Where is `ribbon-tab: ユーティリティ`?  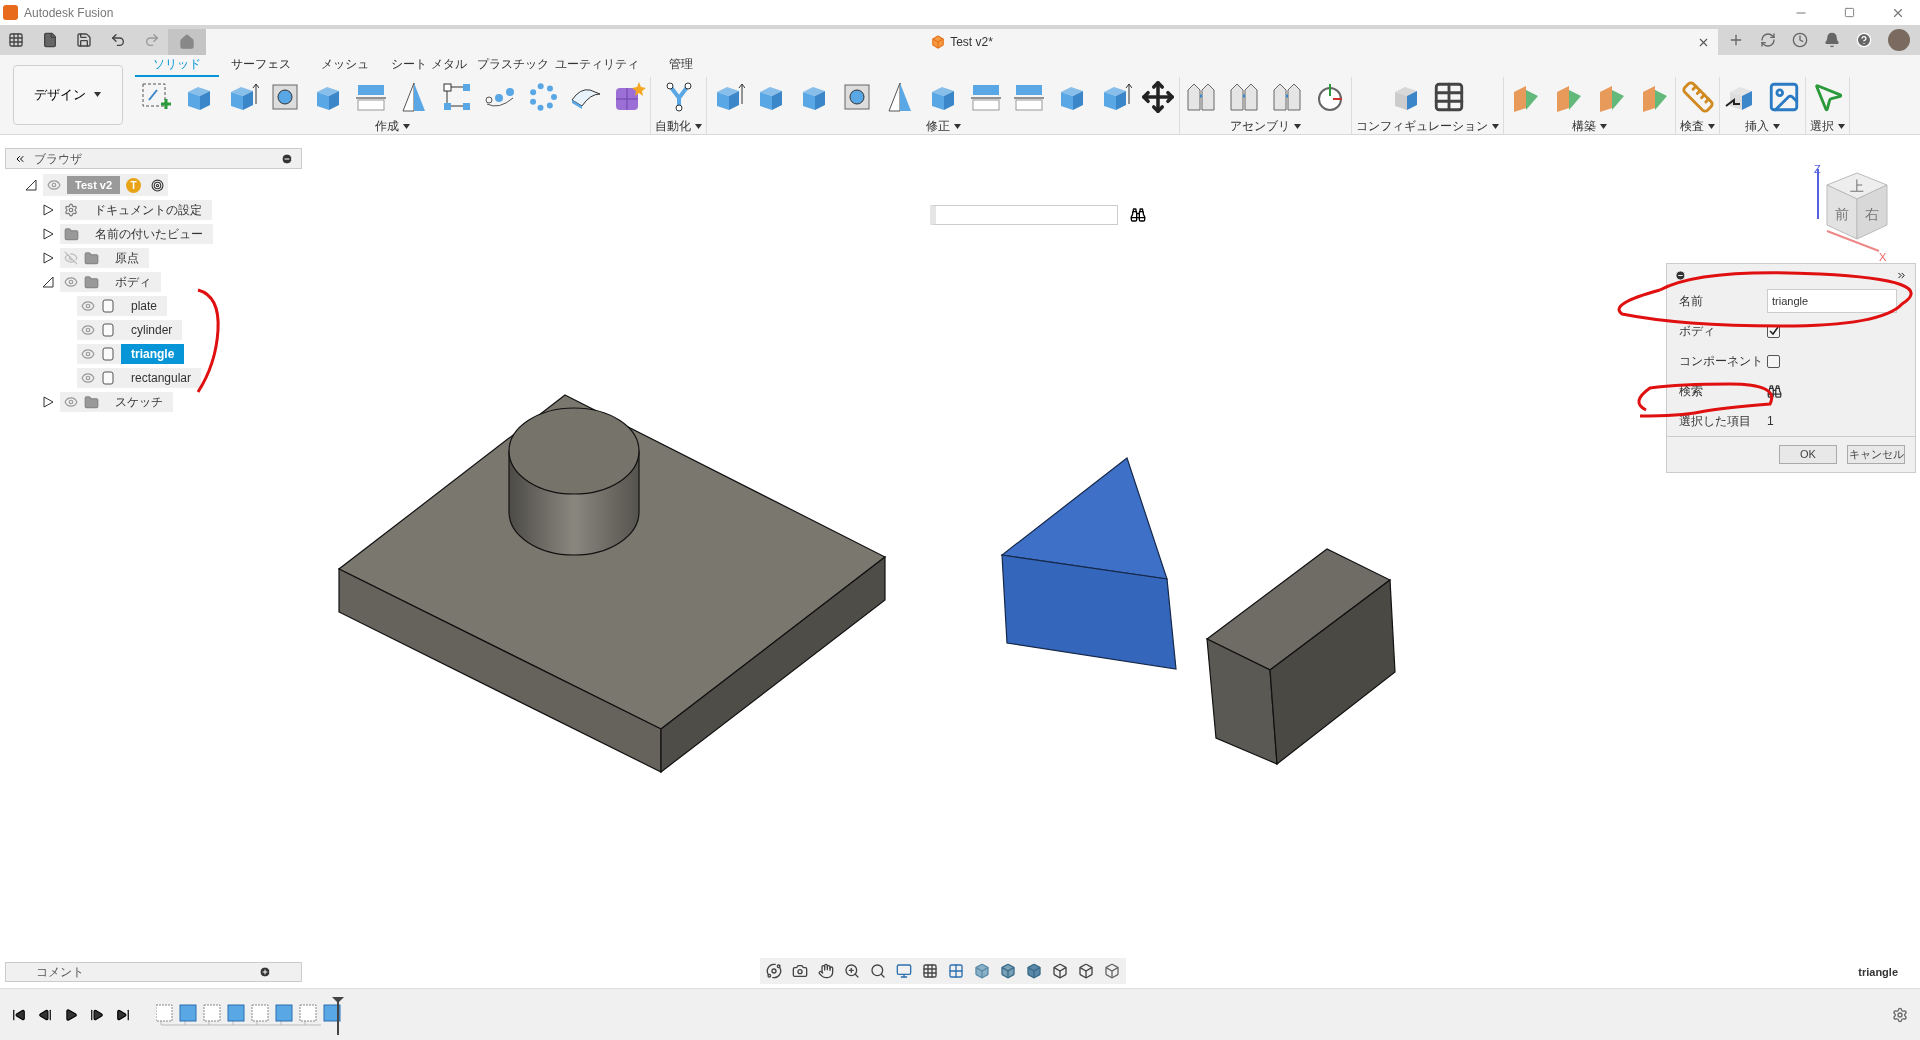
ribbon-tab: ユーティリティ is located at coordinates (597, 66).